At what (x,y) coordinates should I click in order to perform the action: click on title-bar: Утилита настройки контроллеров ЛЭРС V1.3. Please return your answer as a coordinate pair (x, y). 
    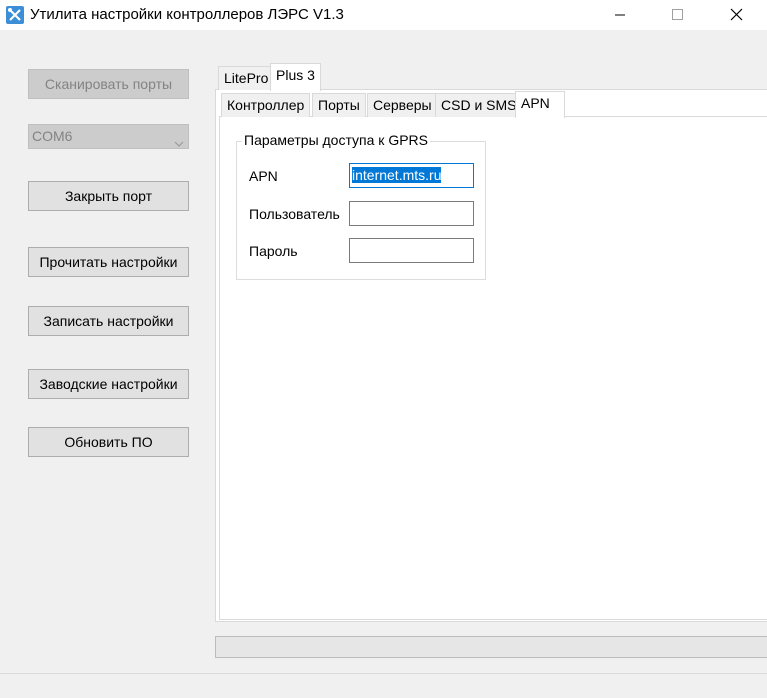
    Looking at the image, I should click on (383, 15).